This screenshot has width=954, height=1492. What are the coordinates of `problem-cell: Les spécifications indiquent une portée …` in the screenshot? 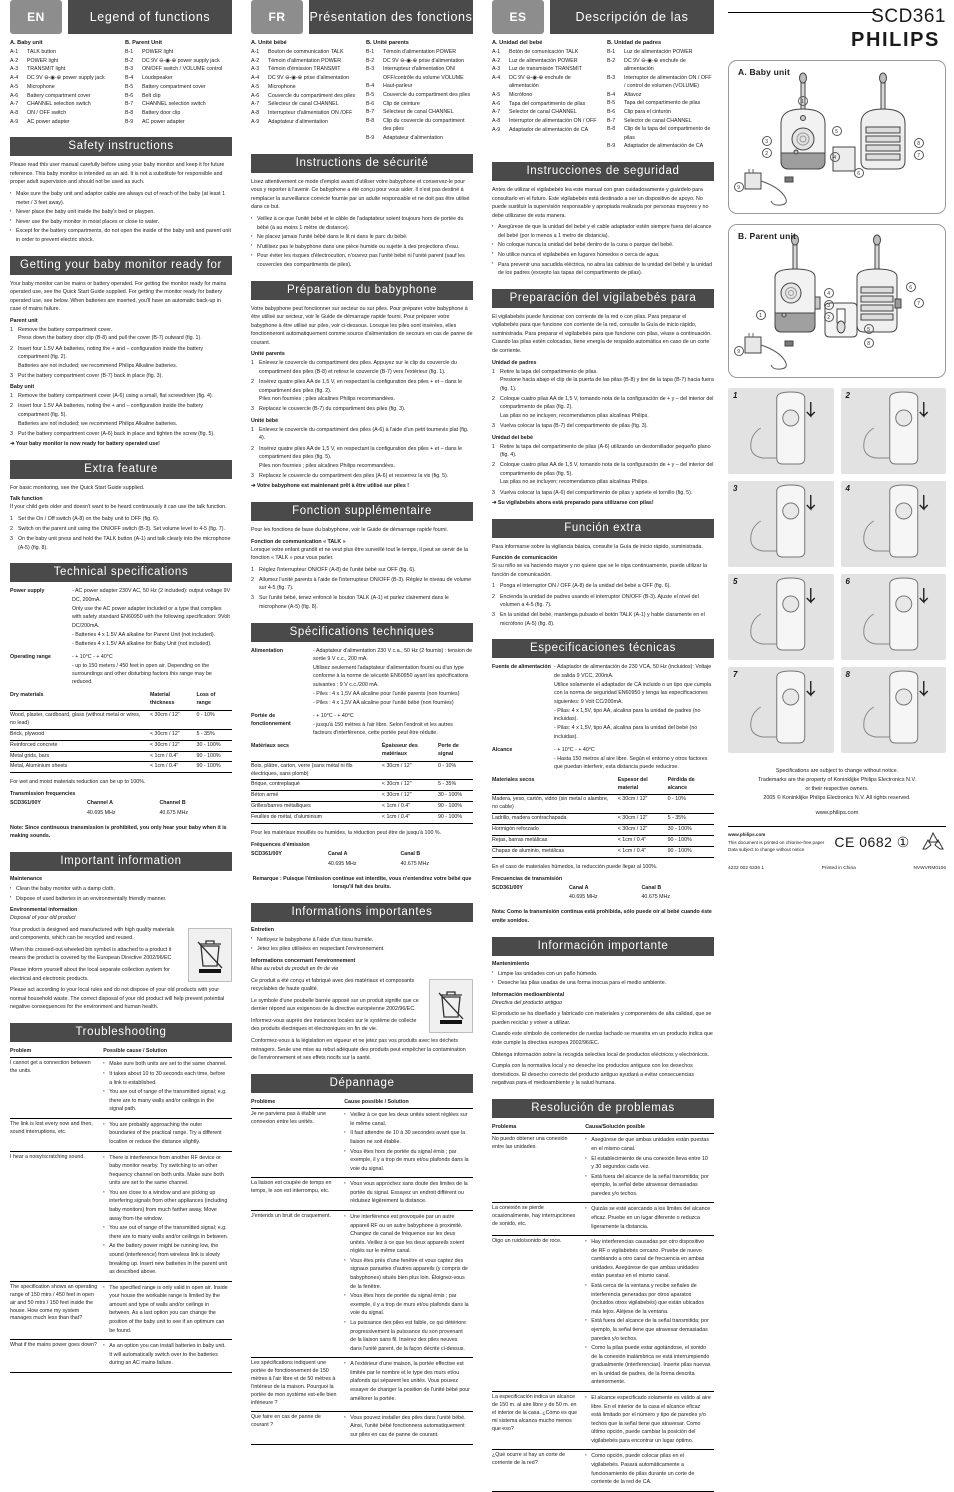 It's located at (298, 1384).